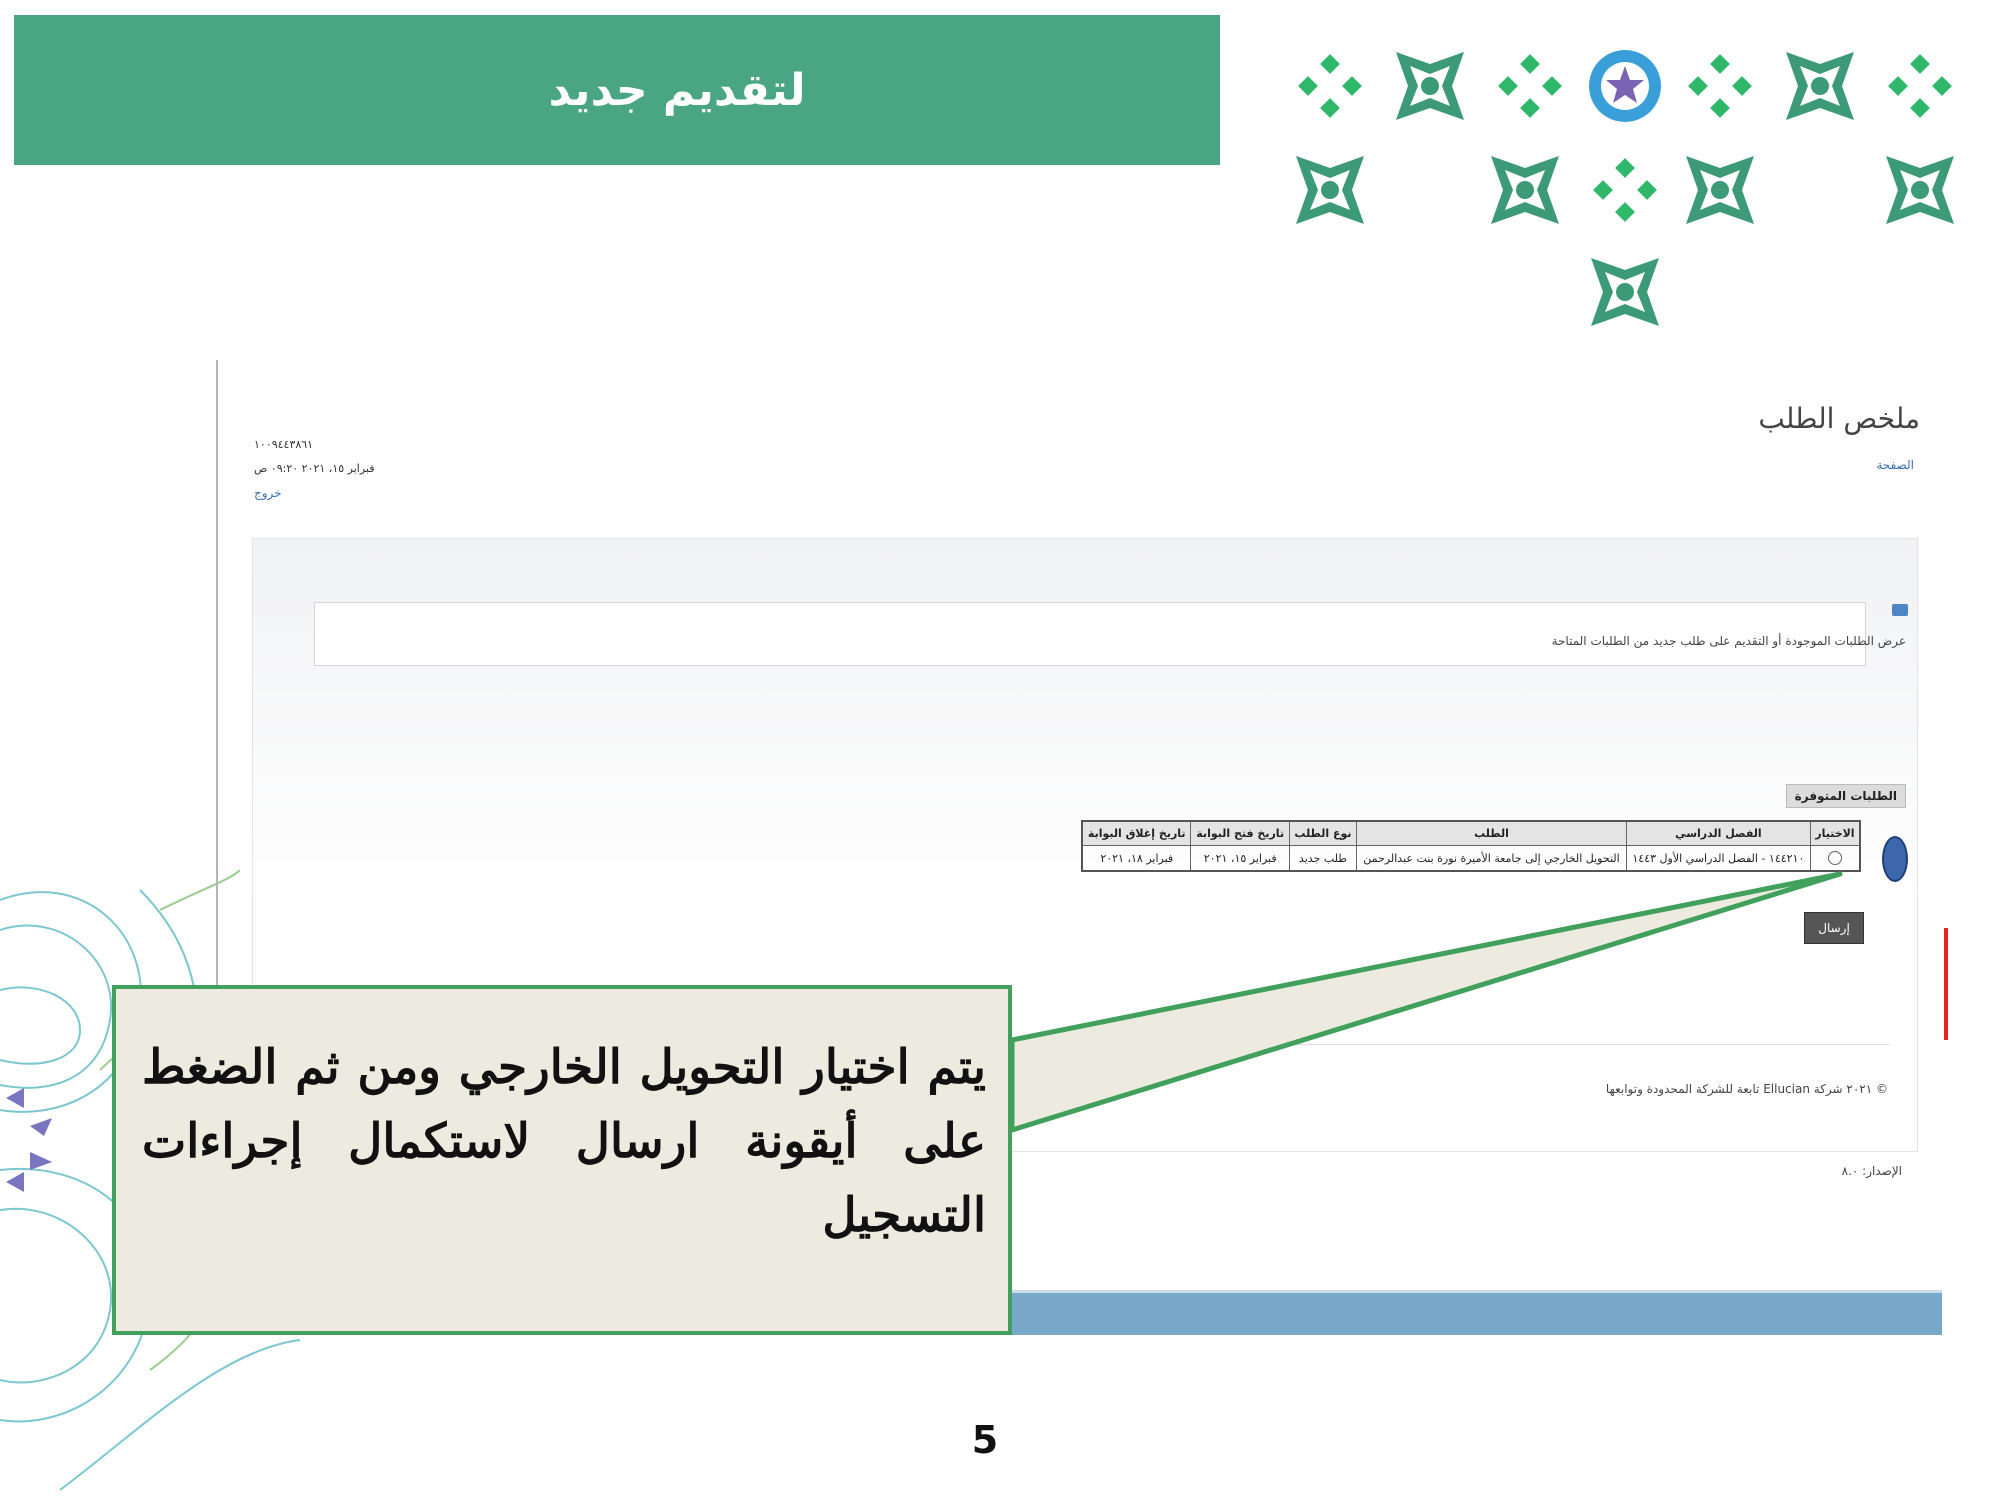 This screenshot has height=1500, width=2000. Describe the element at coordinates (284, 444) in the screenshot. I see `user-id: ١٠٠٩٤٤٣٨٦١` at that location.